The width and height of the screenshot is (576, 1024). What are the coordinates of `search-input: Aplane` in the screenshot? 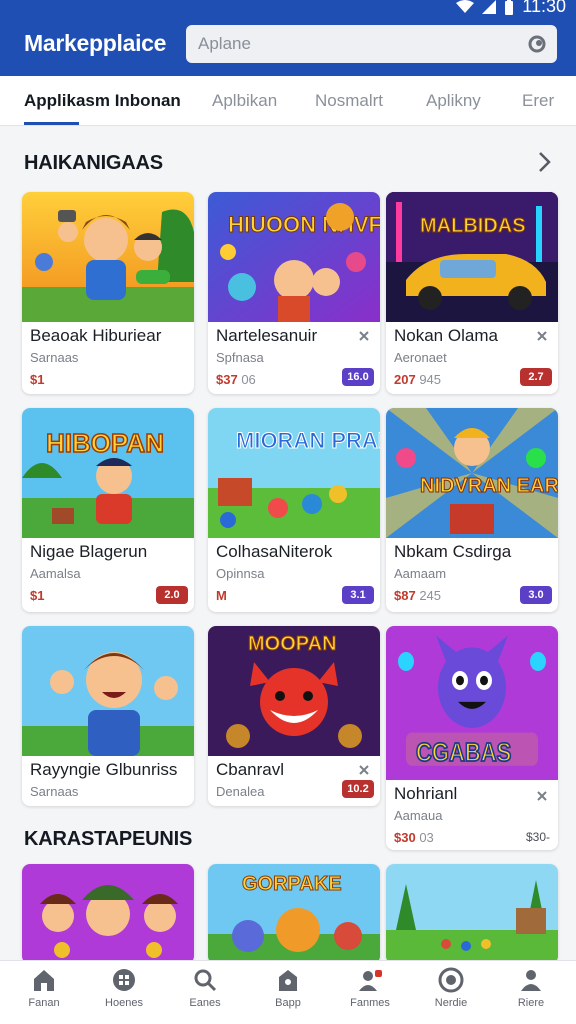 It's located at (371, 44).